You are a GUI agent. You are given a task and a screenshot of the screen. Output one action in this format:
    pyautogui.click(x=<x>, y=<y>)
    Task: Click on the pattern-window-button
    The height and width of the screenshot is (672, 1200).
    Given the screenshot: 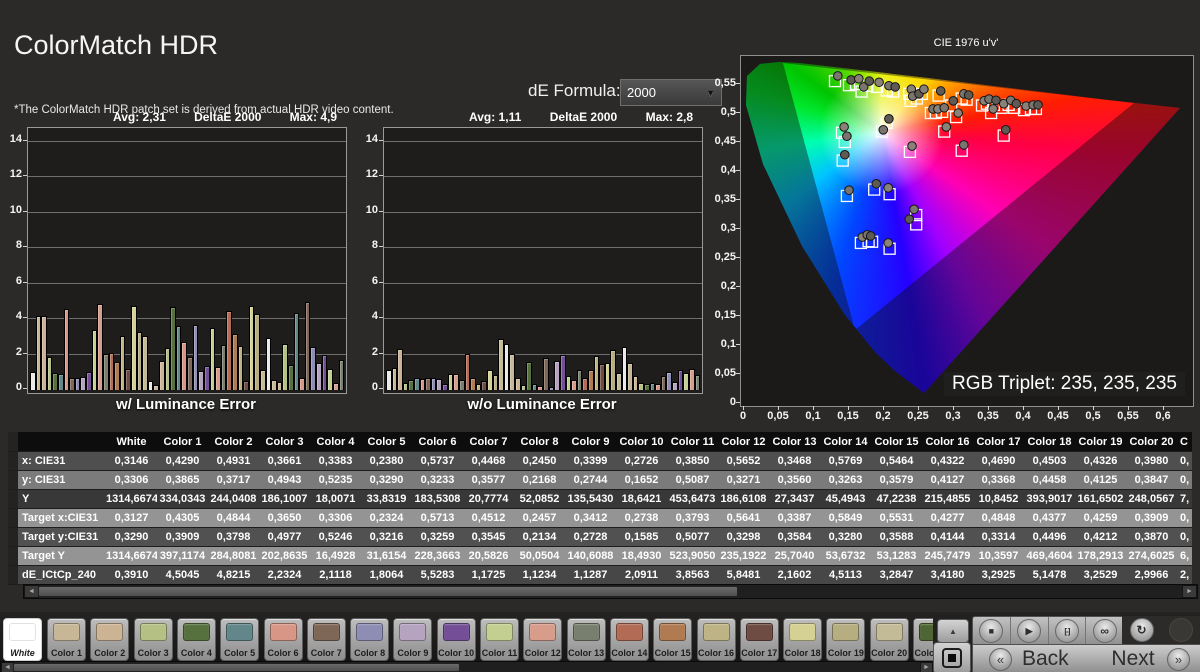 What is the action you would take?
    pyautogui.click(x=952, y=657)
    